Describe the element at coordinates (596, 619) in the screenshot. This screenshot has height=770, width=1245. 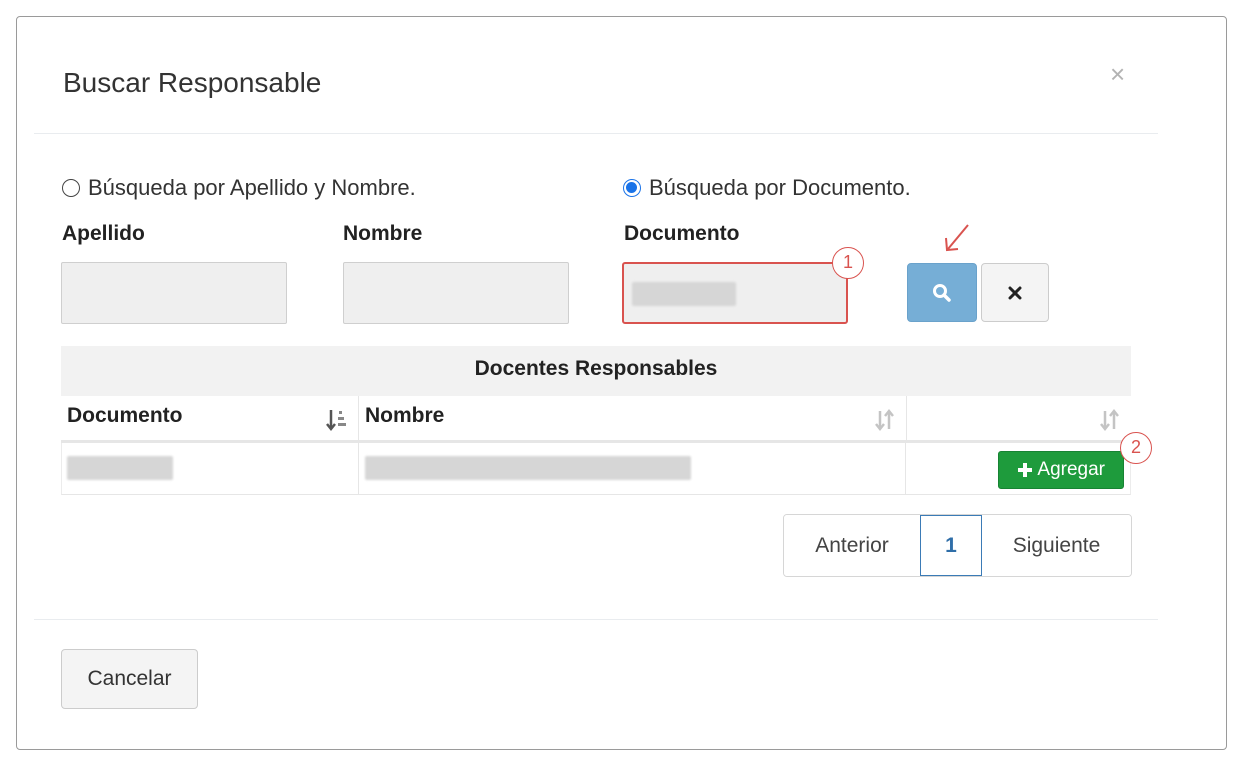
I see `footer-divider` at that location.